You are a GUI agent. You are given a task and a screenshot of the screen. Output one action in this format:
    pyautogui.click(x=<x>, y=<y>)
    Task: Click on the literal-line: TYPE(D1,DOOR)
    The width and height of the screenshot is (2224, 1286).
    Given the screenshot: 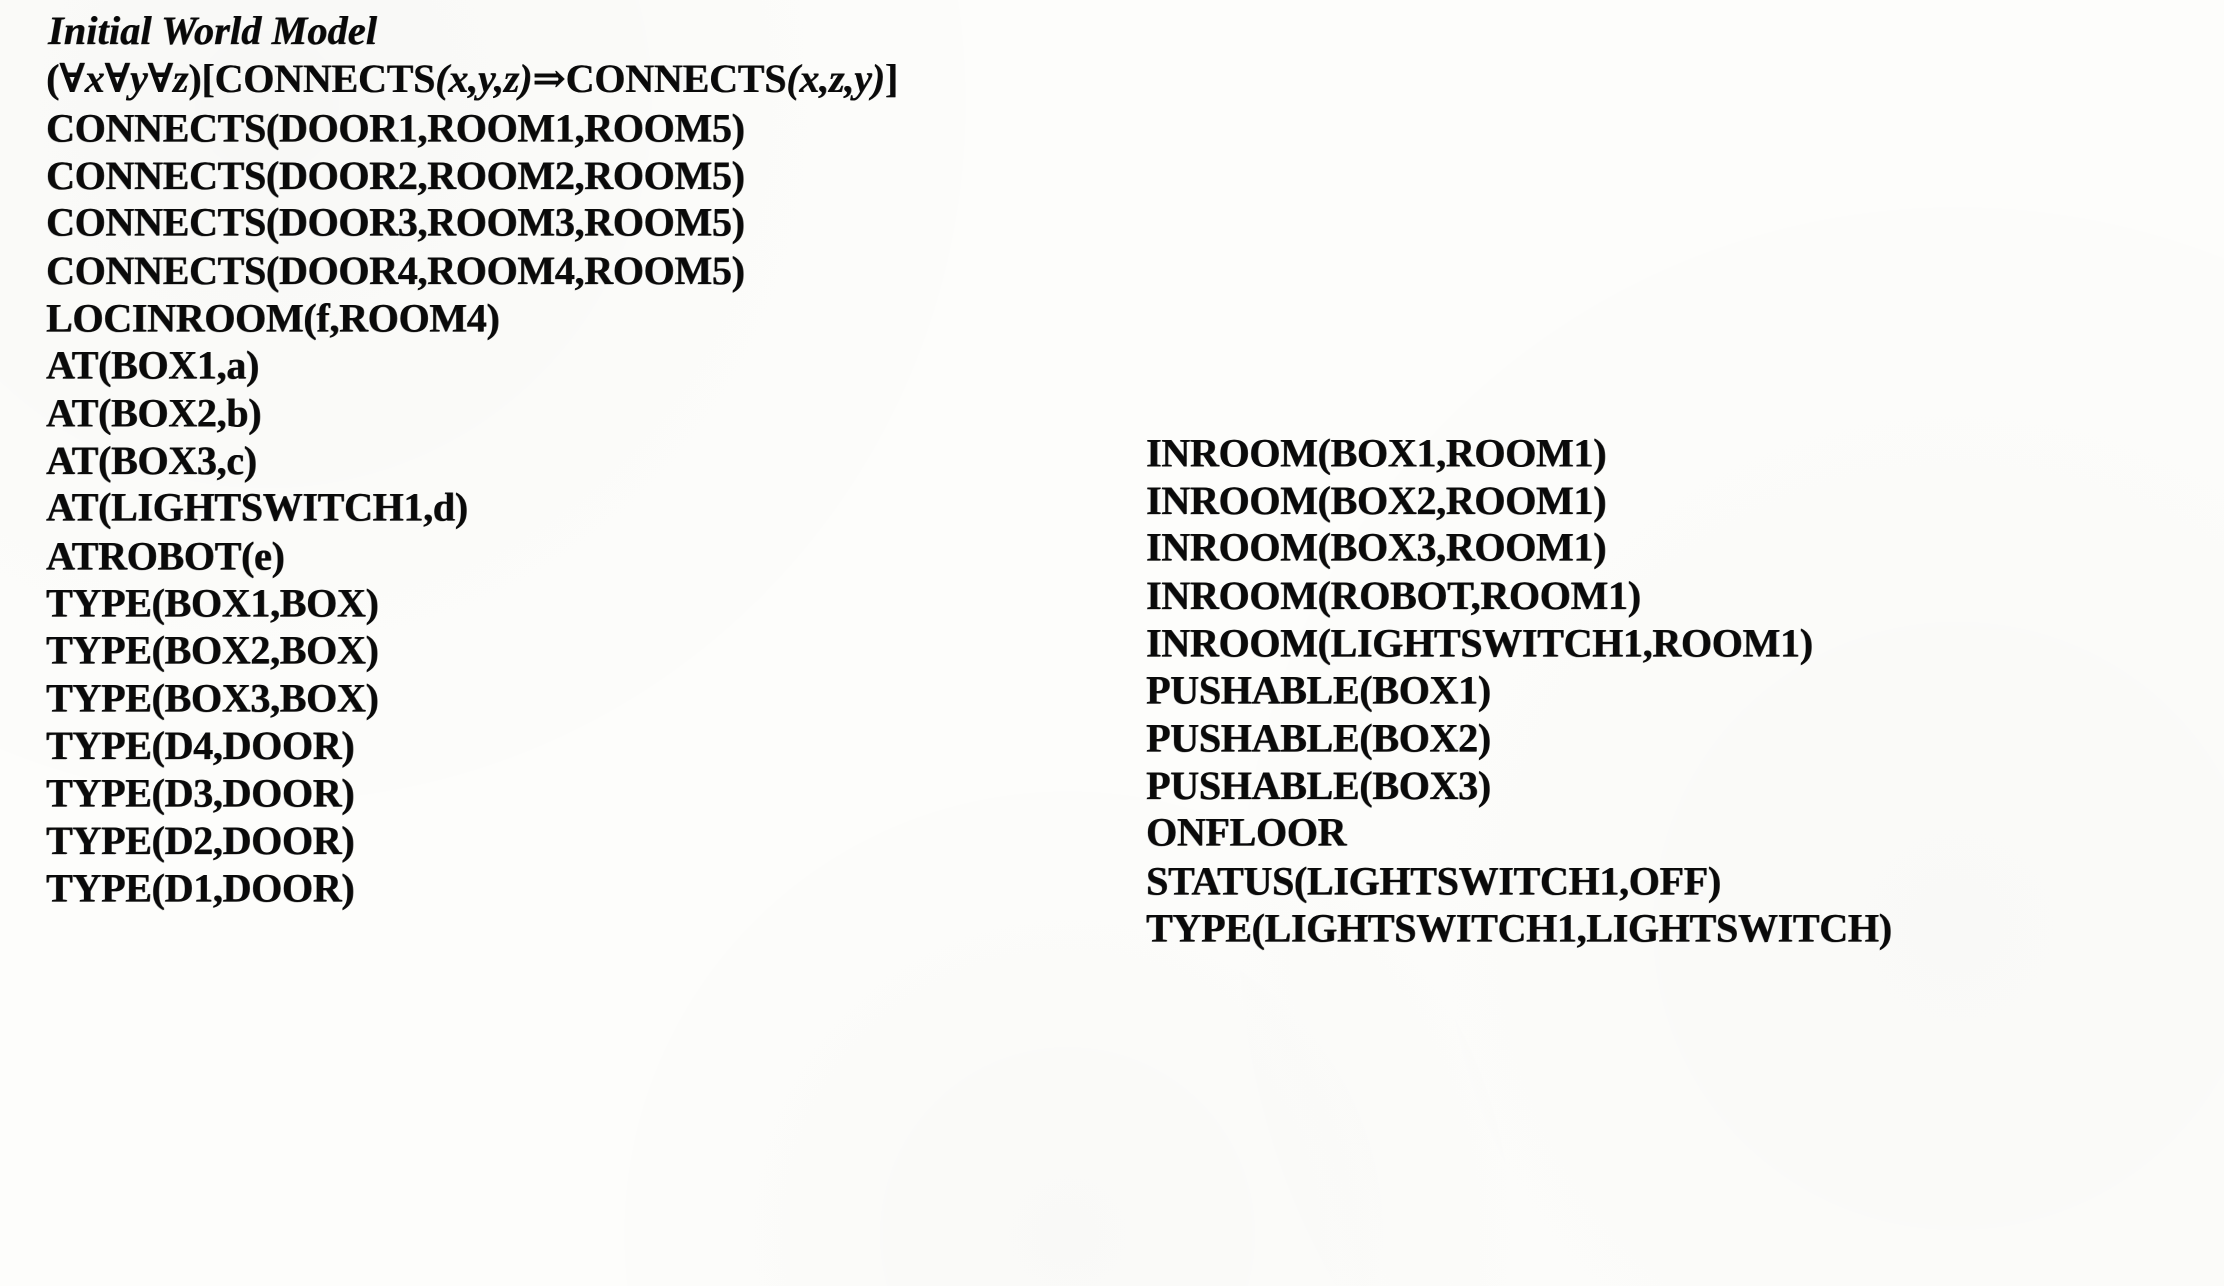 What is the action you would take?
    pyautogui.click(x=200, y=888)
    